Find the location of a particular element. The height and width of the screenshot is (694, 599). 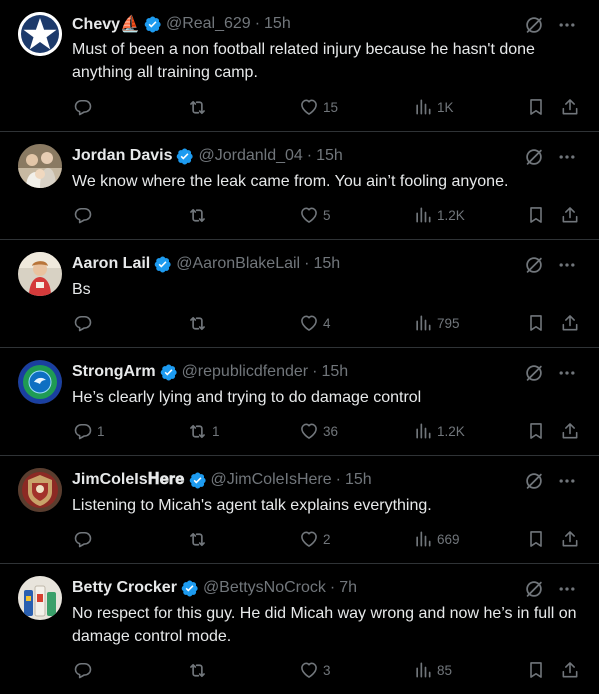

views-button: 1K is located at coordinates (433, 107).